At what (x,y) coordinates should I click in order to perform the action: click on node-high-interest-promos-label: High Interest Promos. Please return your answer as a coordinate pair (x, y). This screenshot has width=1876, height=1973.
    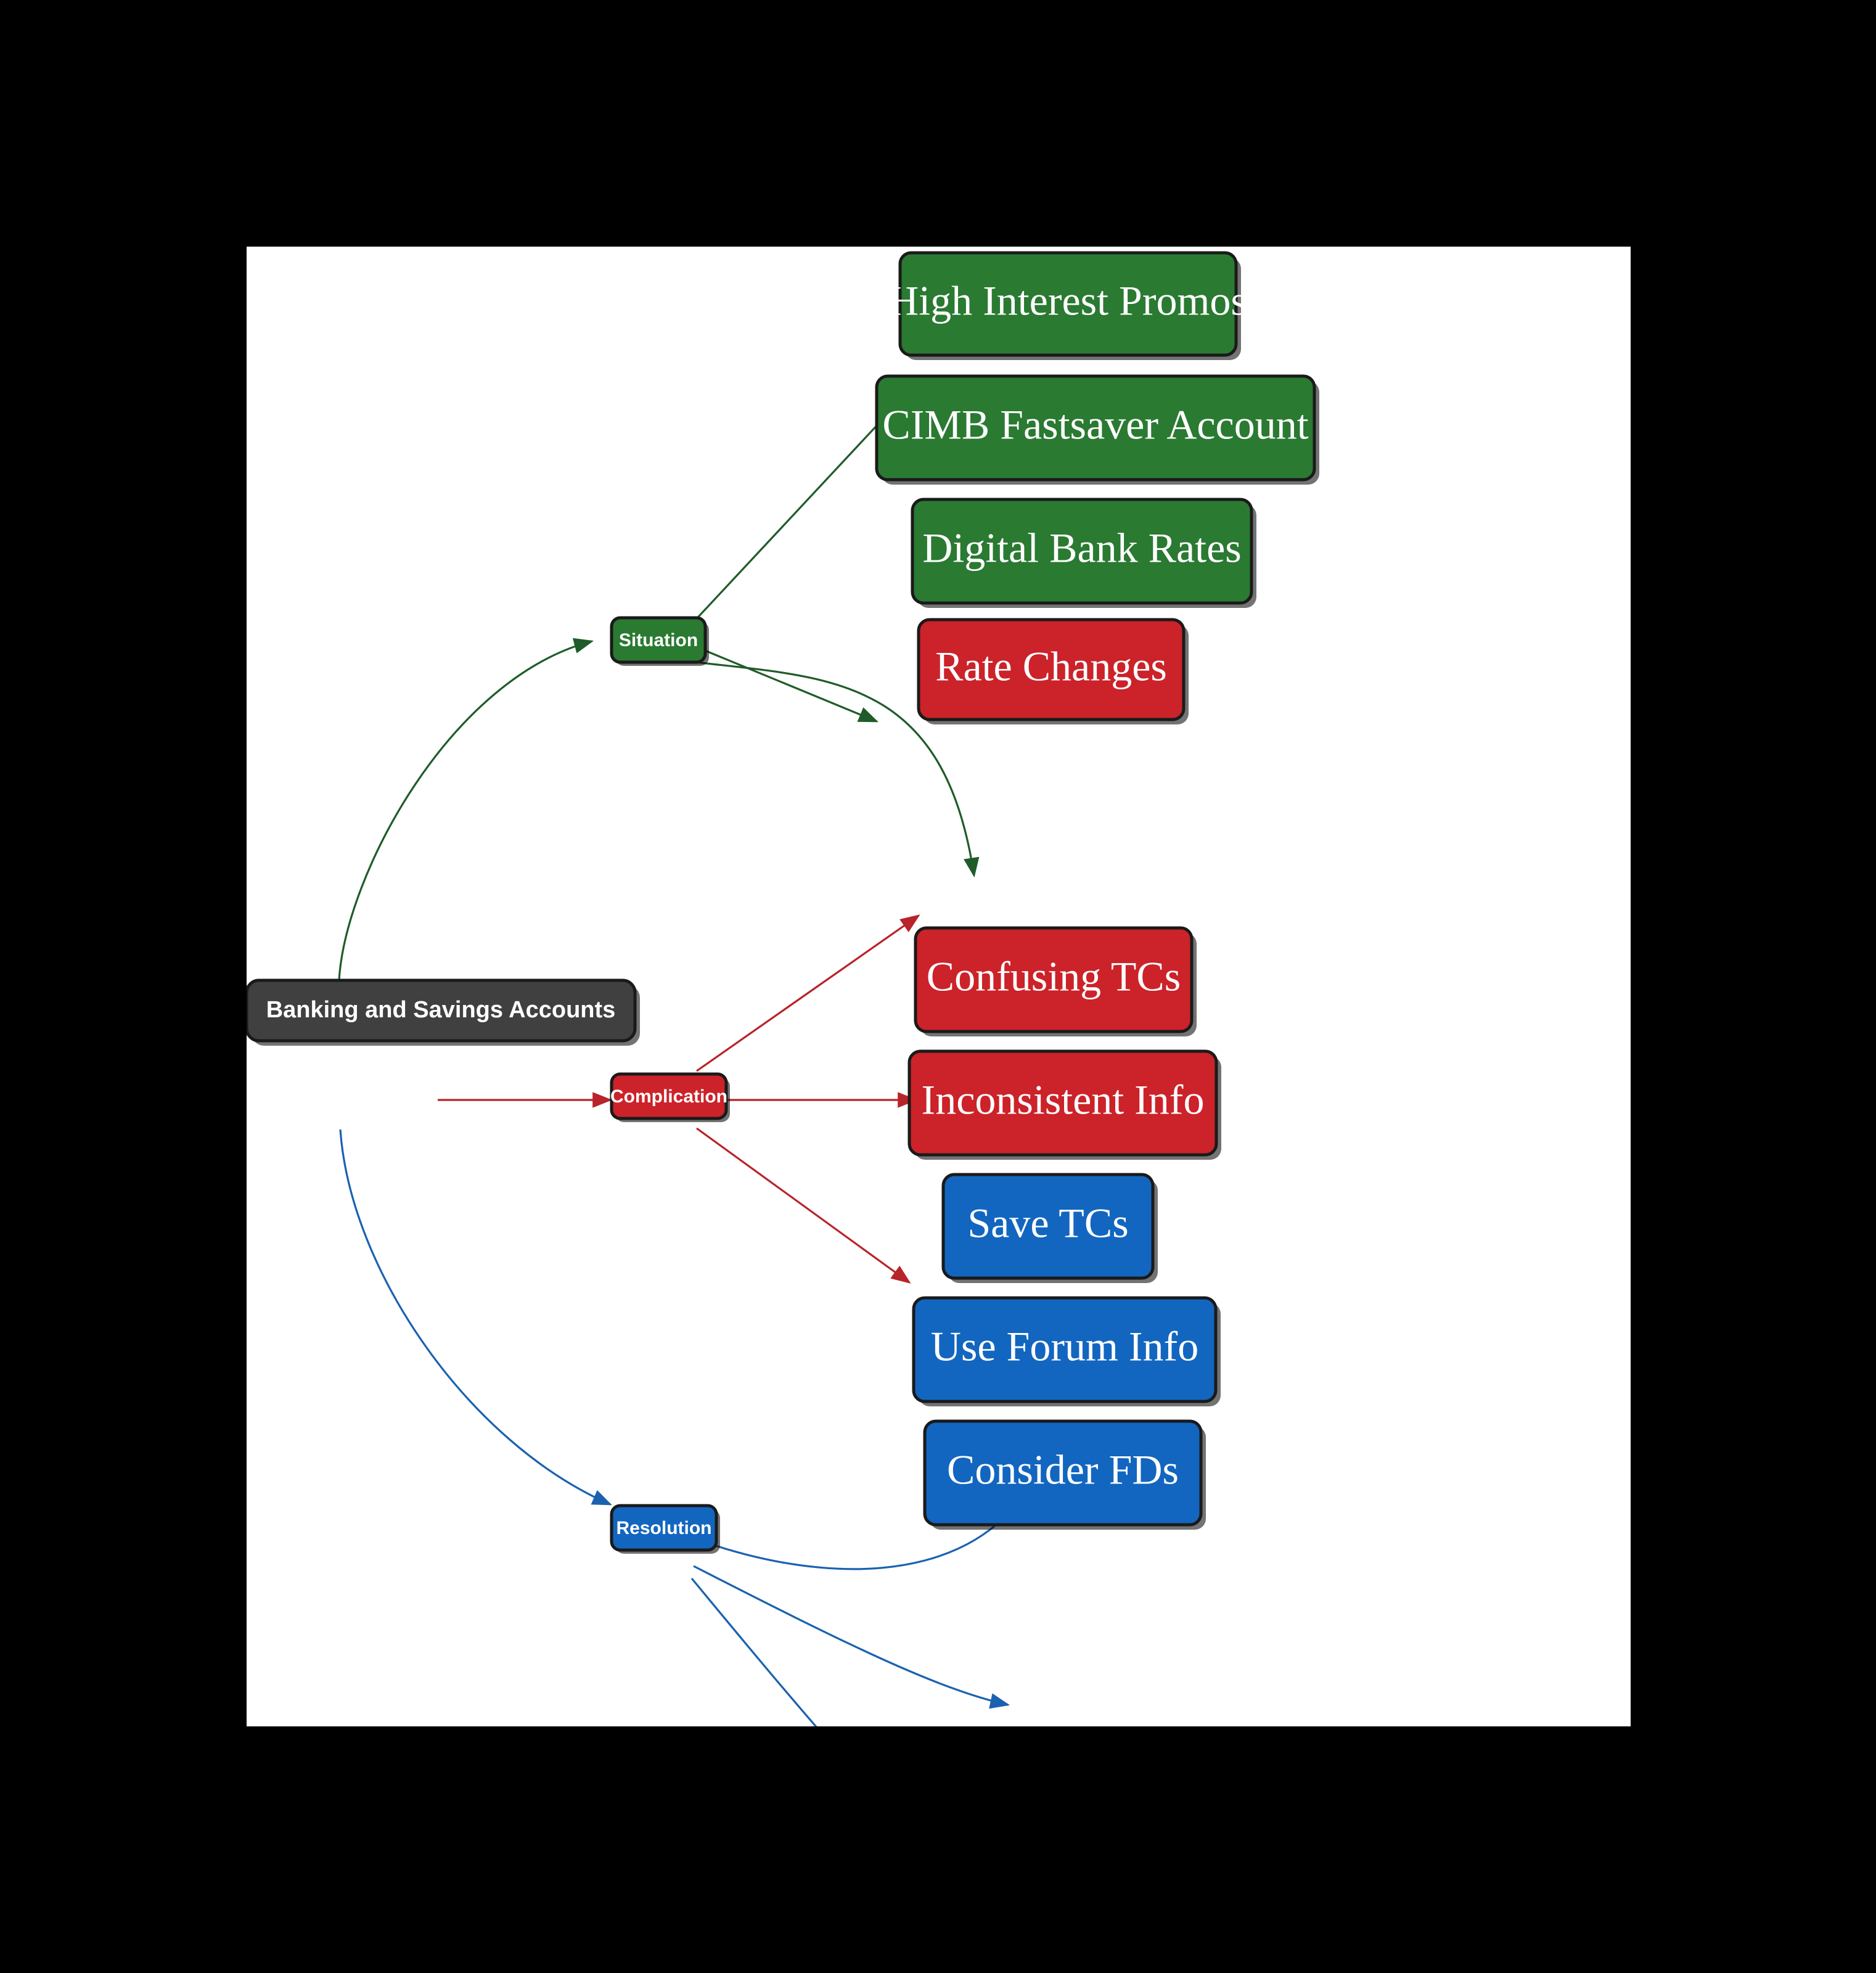
    Looking at the image, I should click on (1068, 300).